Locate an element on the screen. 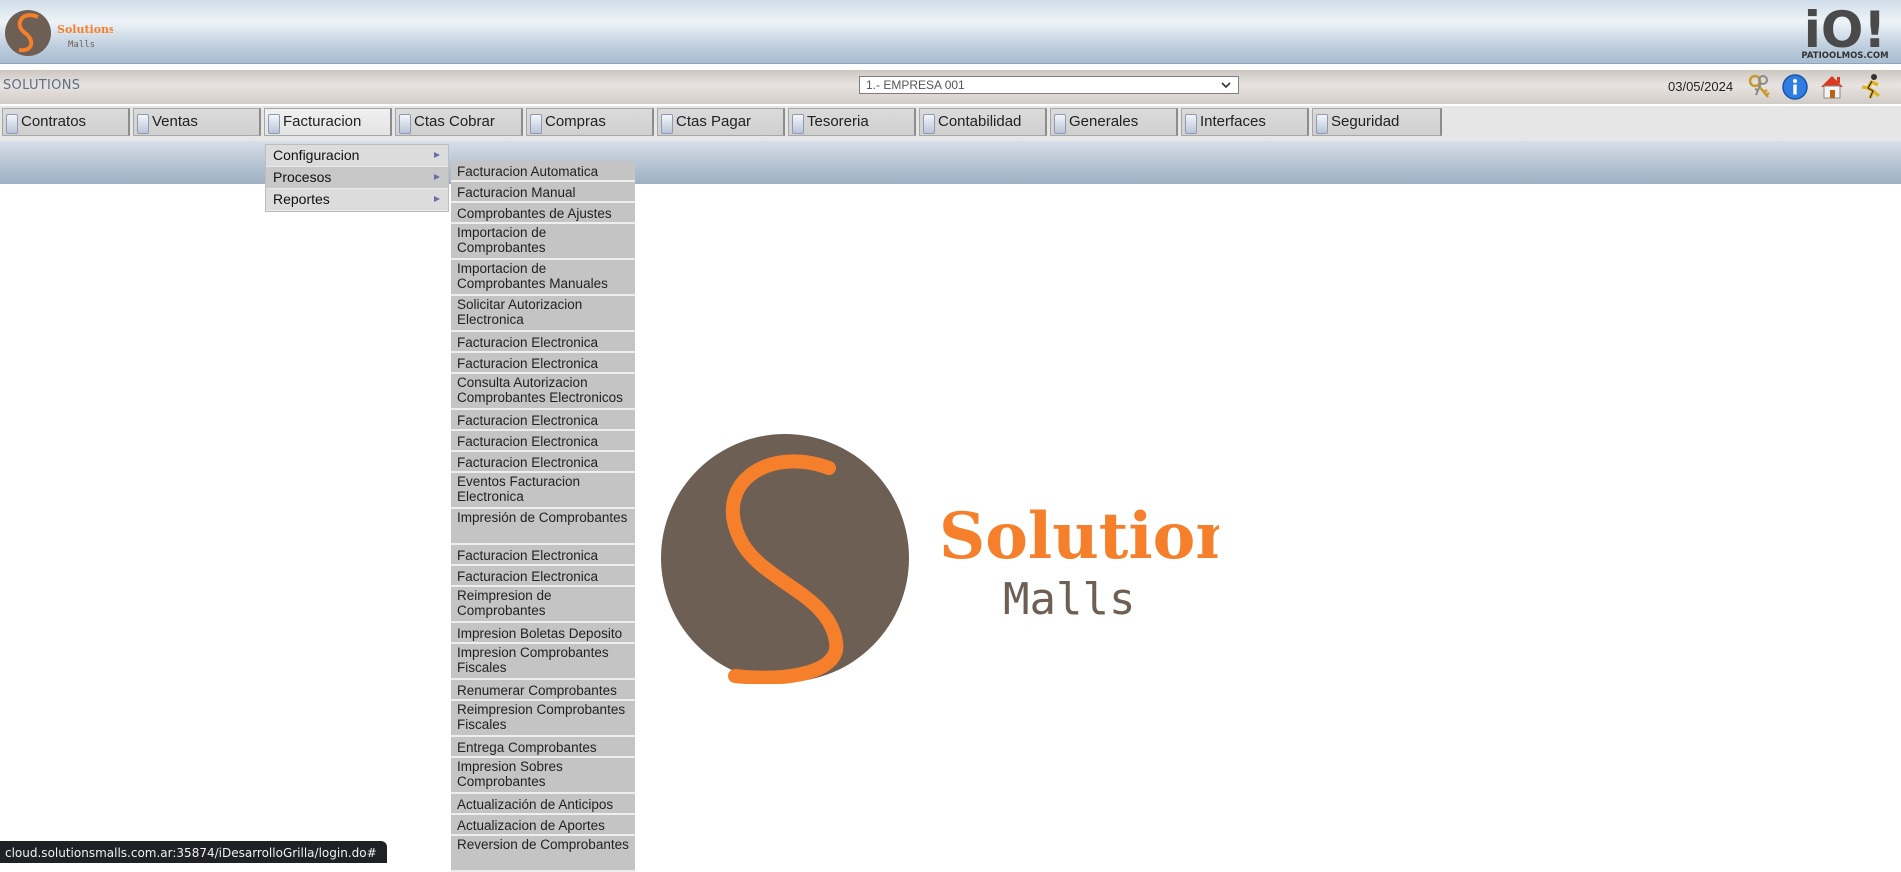 This screenshot has height=872, width=1901. menu-label: Tesoreria is located at coordinates (838, 121).